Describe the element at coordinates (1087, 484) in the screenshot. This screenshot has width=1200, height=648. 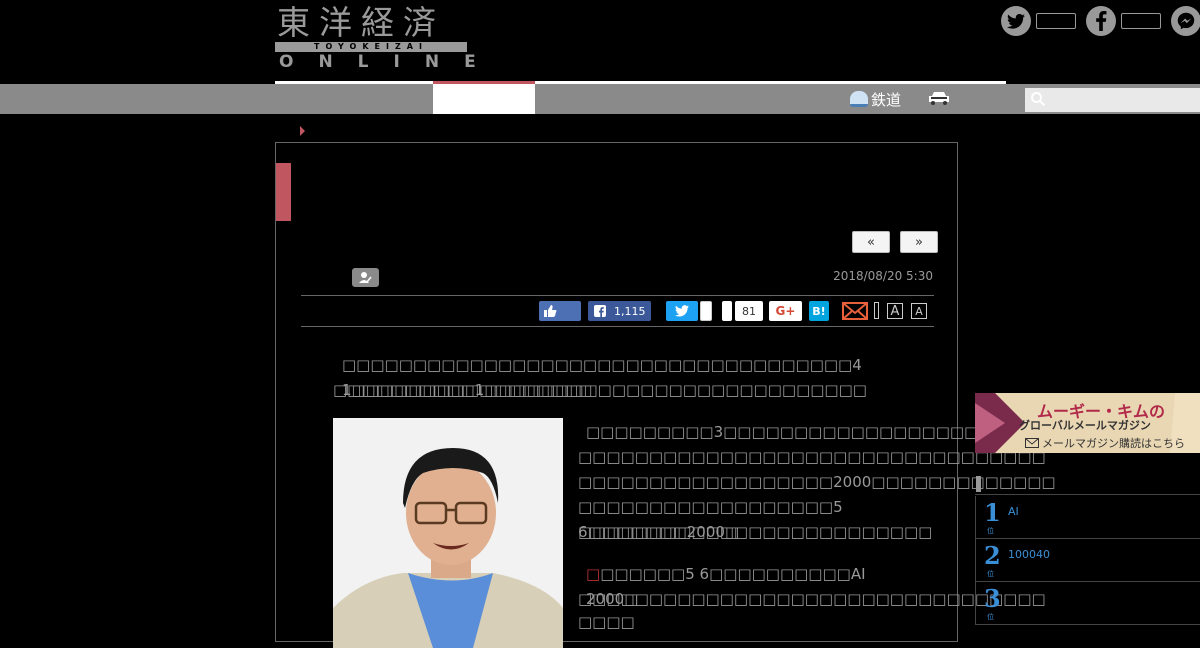
I see `ranking-header` at that location.